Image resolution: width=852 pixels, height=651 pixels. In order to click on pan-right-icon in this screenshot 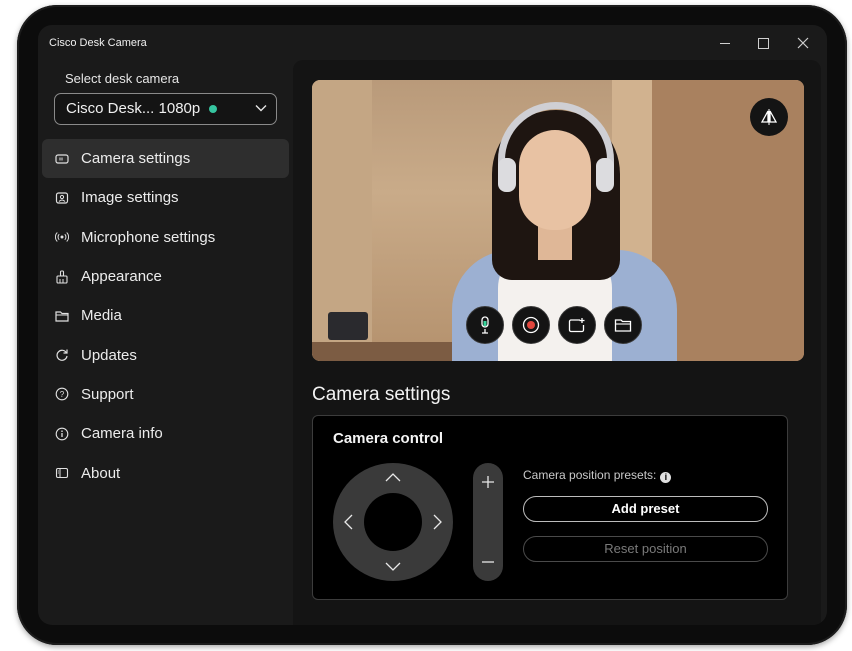, I will do `click(438, 522)`.